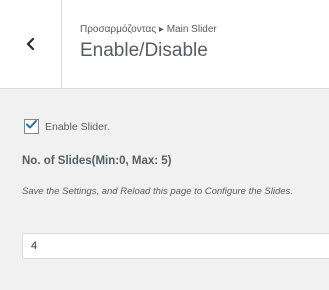 The width and height of the screenshot is (329, 290). I want to click on slides-count-title: No. of Slides(Min:0, Max: 5), so click(97, 161).